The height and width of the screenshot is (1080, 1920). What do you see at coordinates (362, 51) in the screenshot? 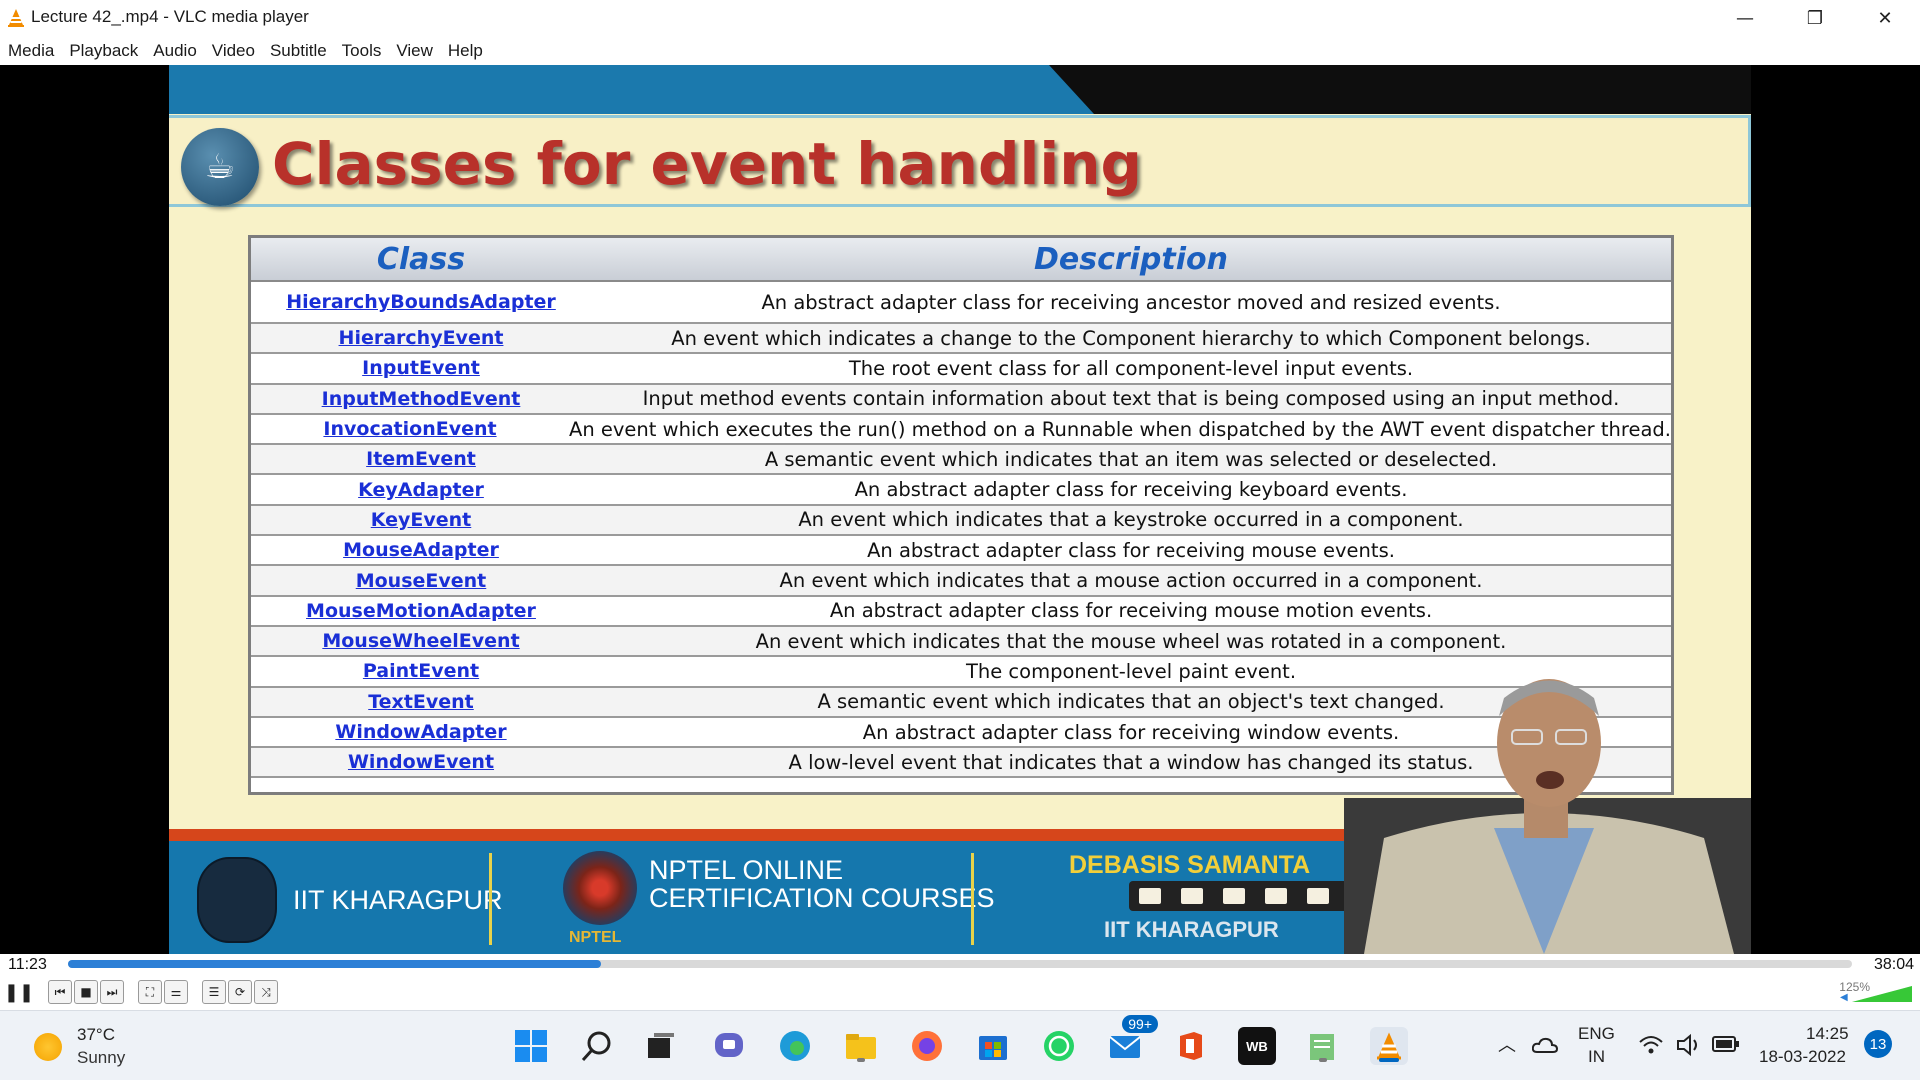
I see `menu-tools: Tools` at bounding box center [362, 51].